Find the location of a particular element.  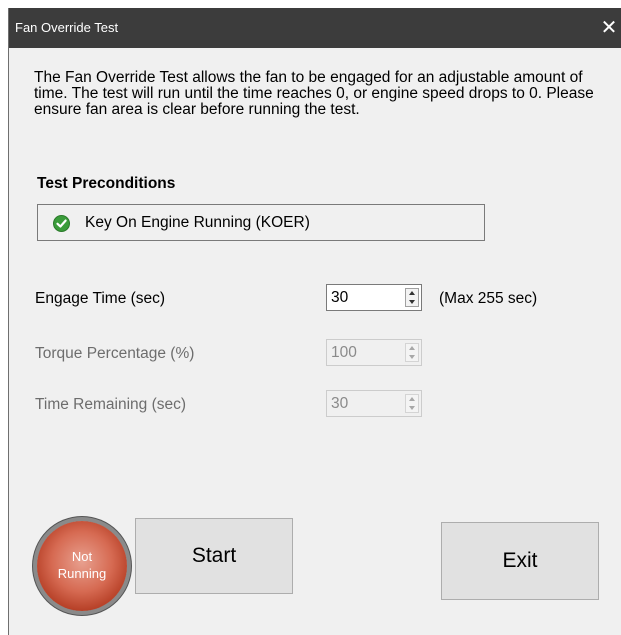

time-remaining-stepper: 30 is located at coordinates (374, 403).